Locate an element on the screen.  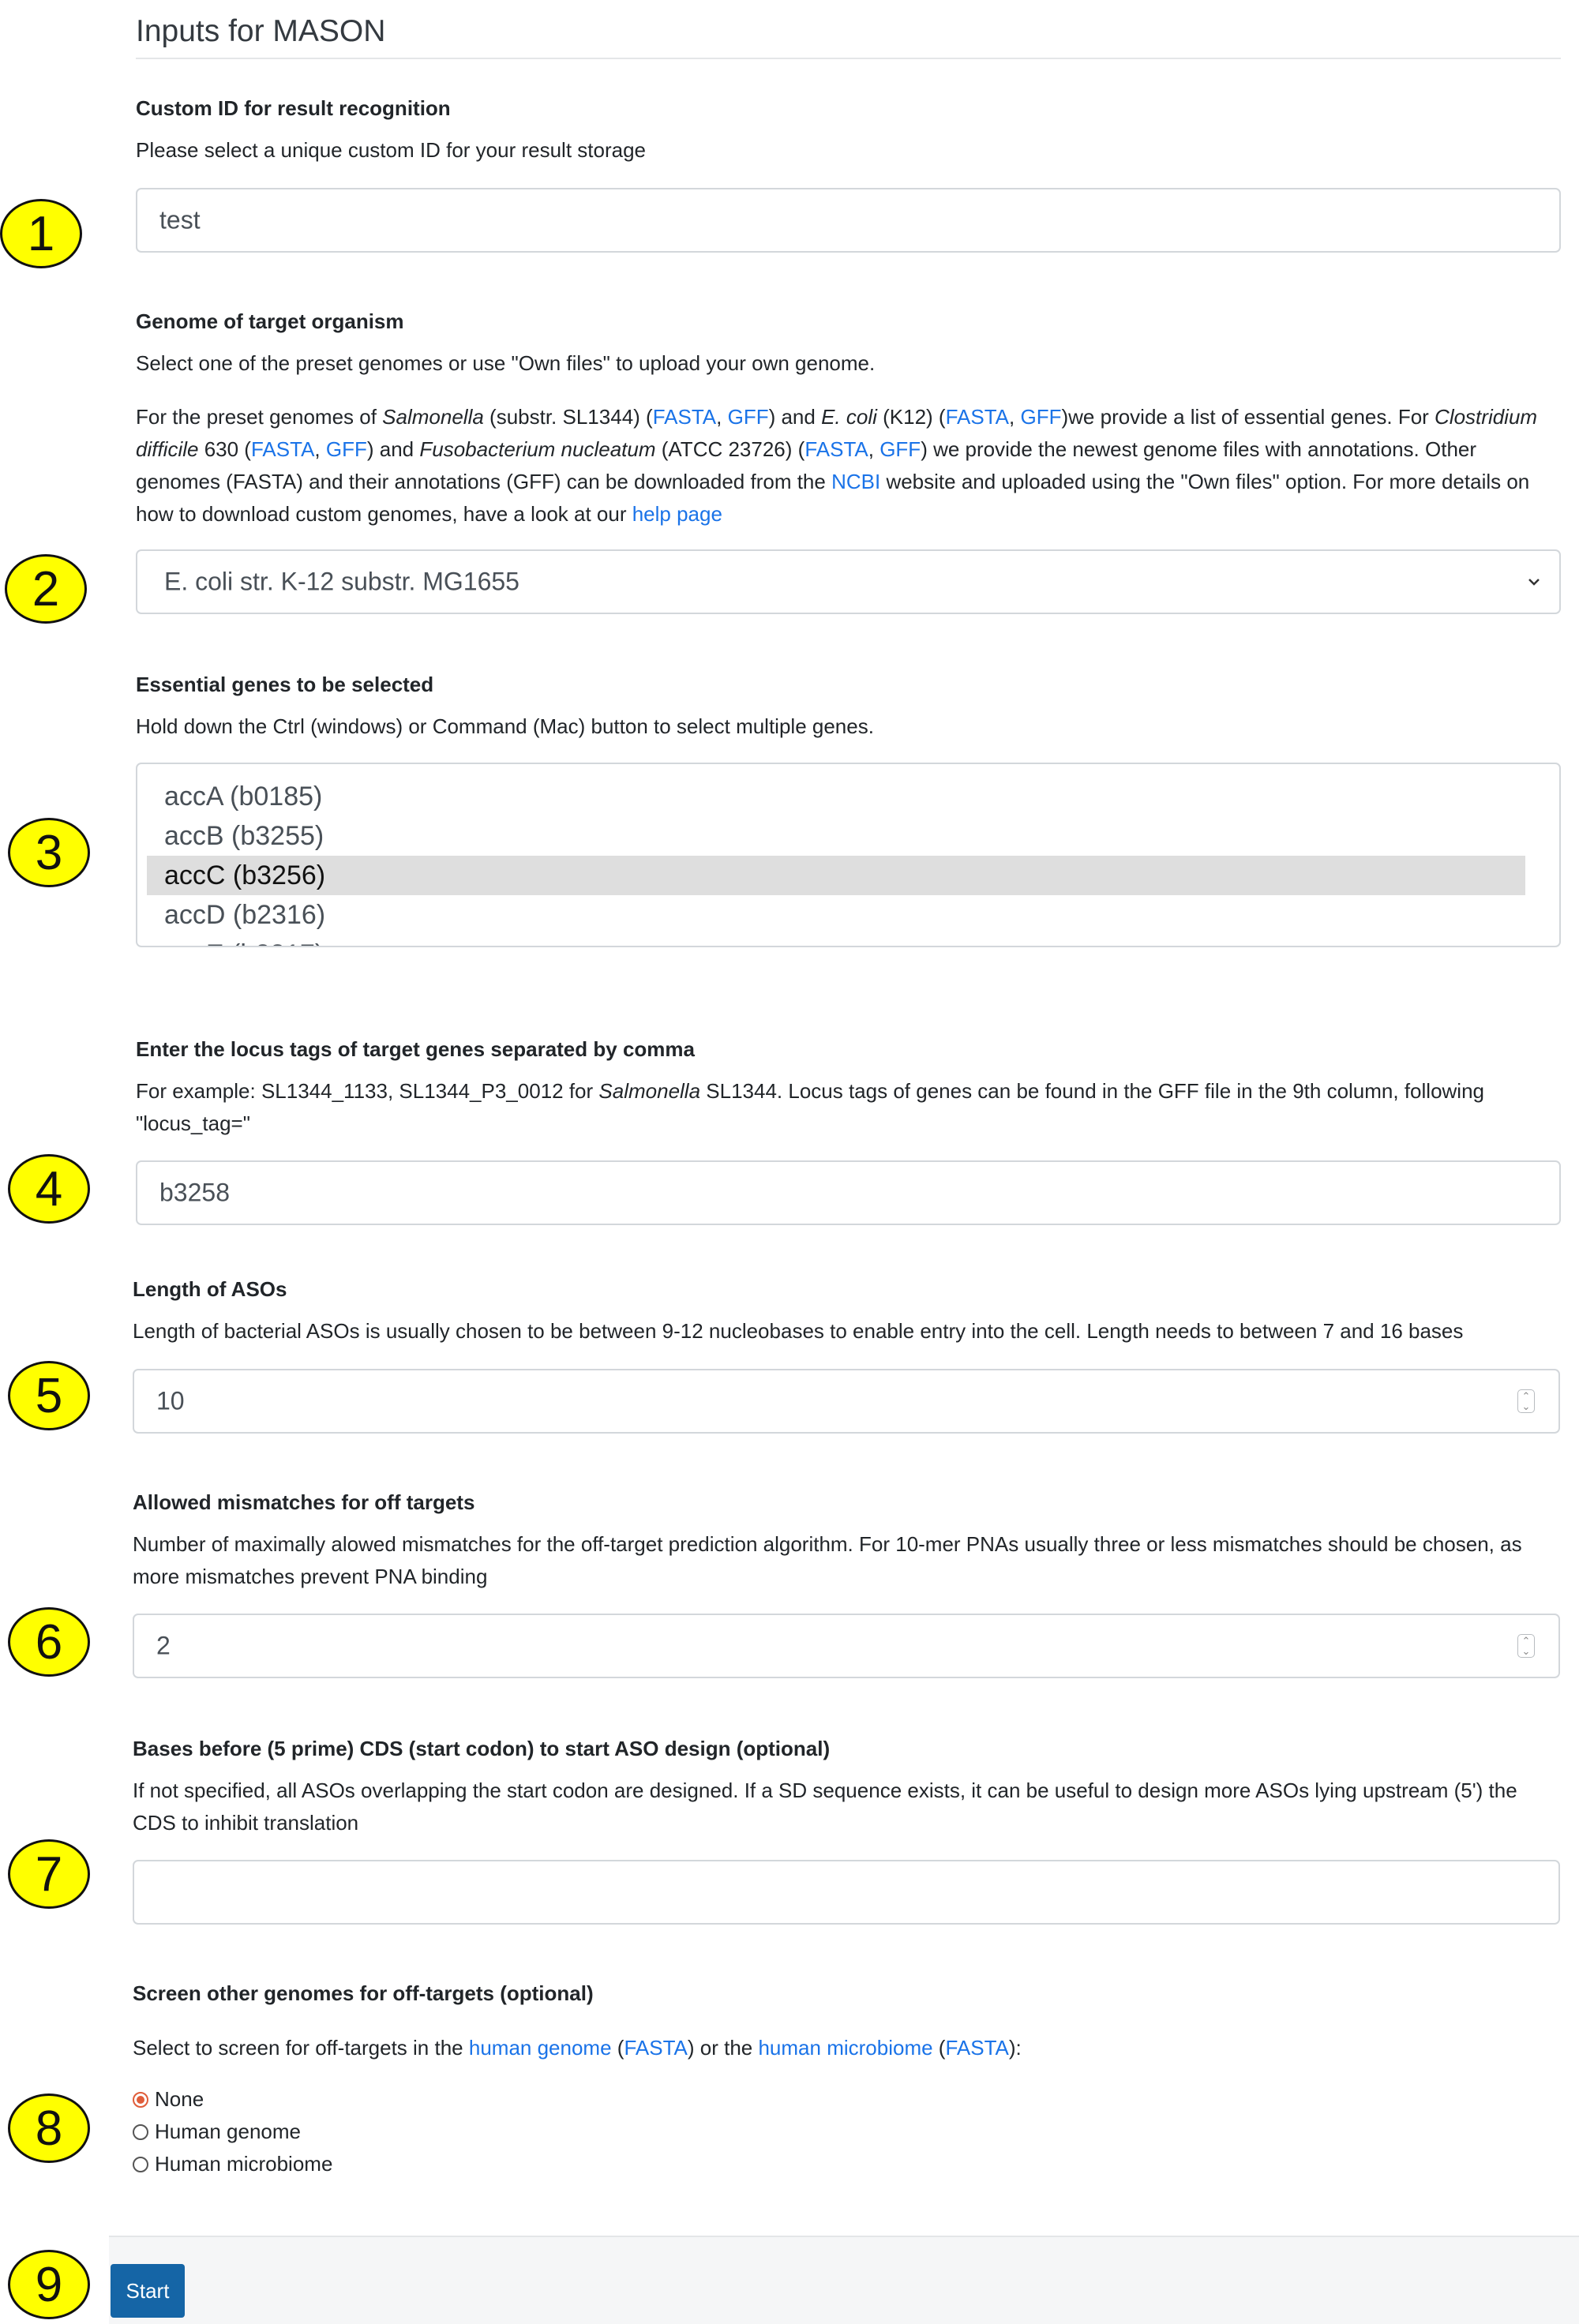
page-title: Inputs for MASON is located at coordinates (261, 31).